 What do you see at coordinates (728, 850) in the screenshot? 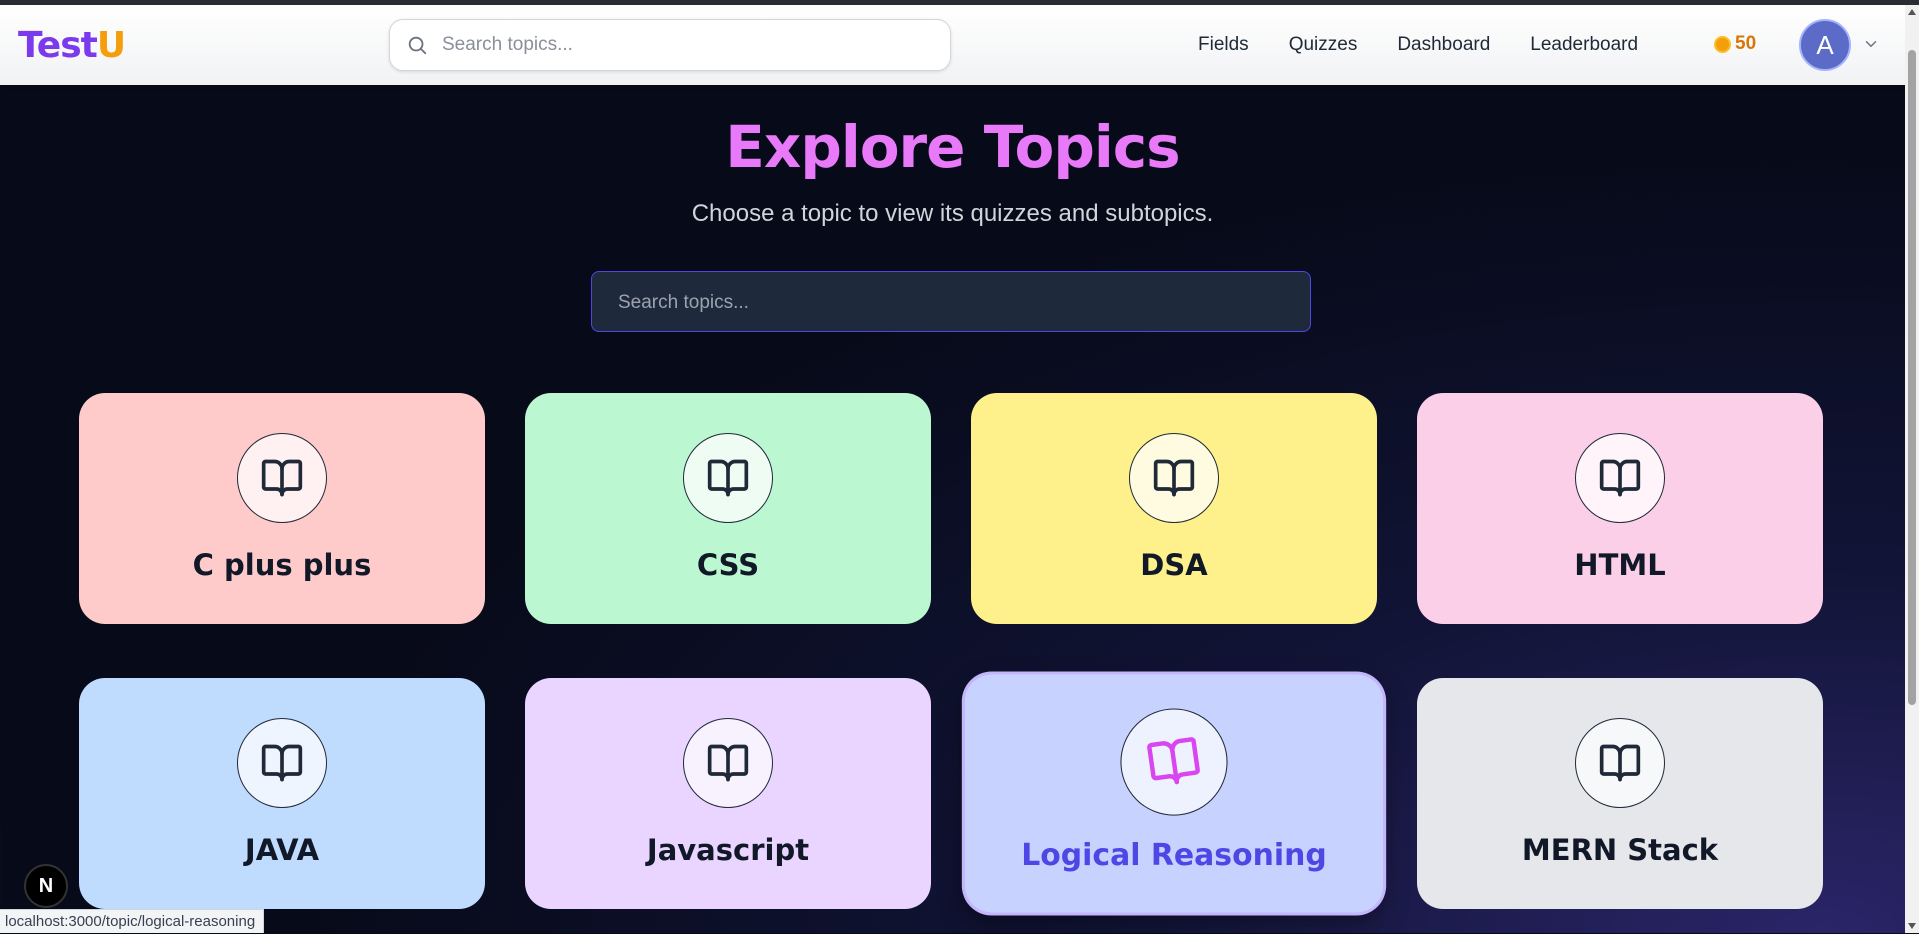
I see `topic-card-label: Javascript` at bounding box center [728, 850].